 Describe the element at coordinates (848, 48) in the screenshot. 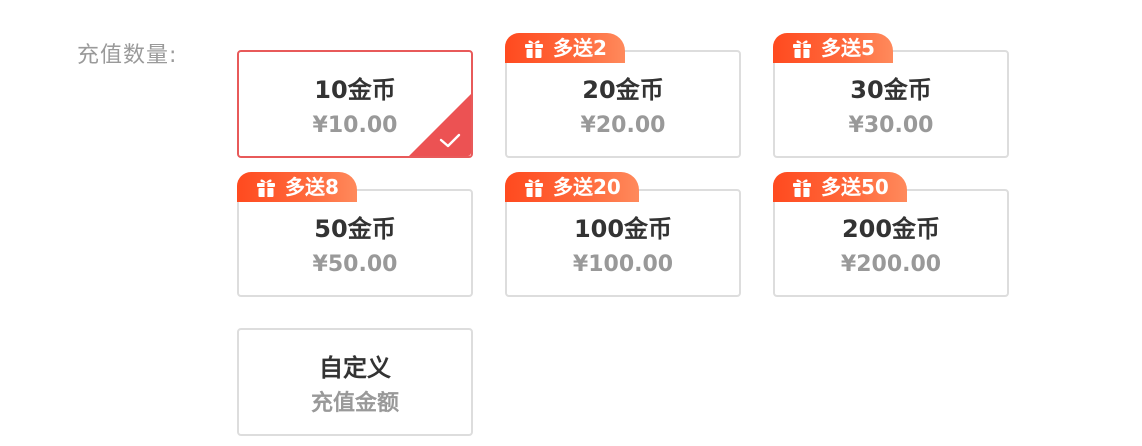

I see `bonus-badge-text: 多送5` at that location.